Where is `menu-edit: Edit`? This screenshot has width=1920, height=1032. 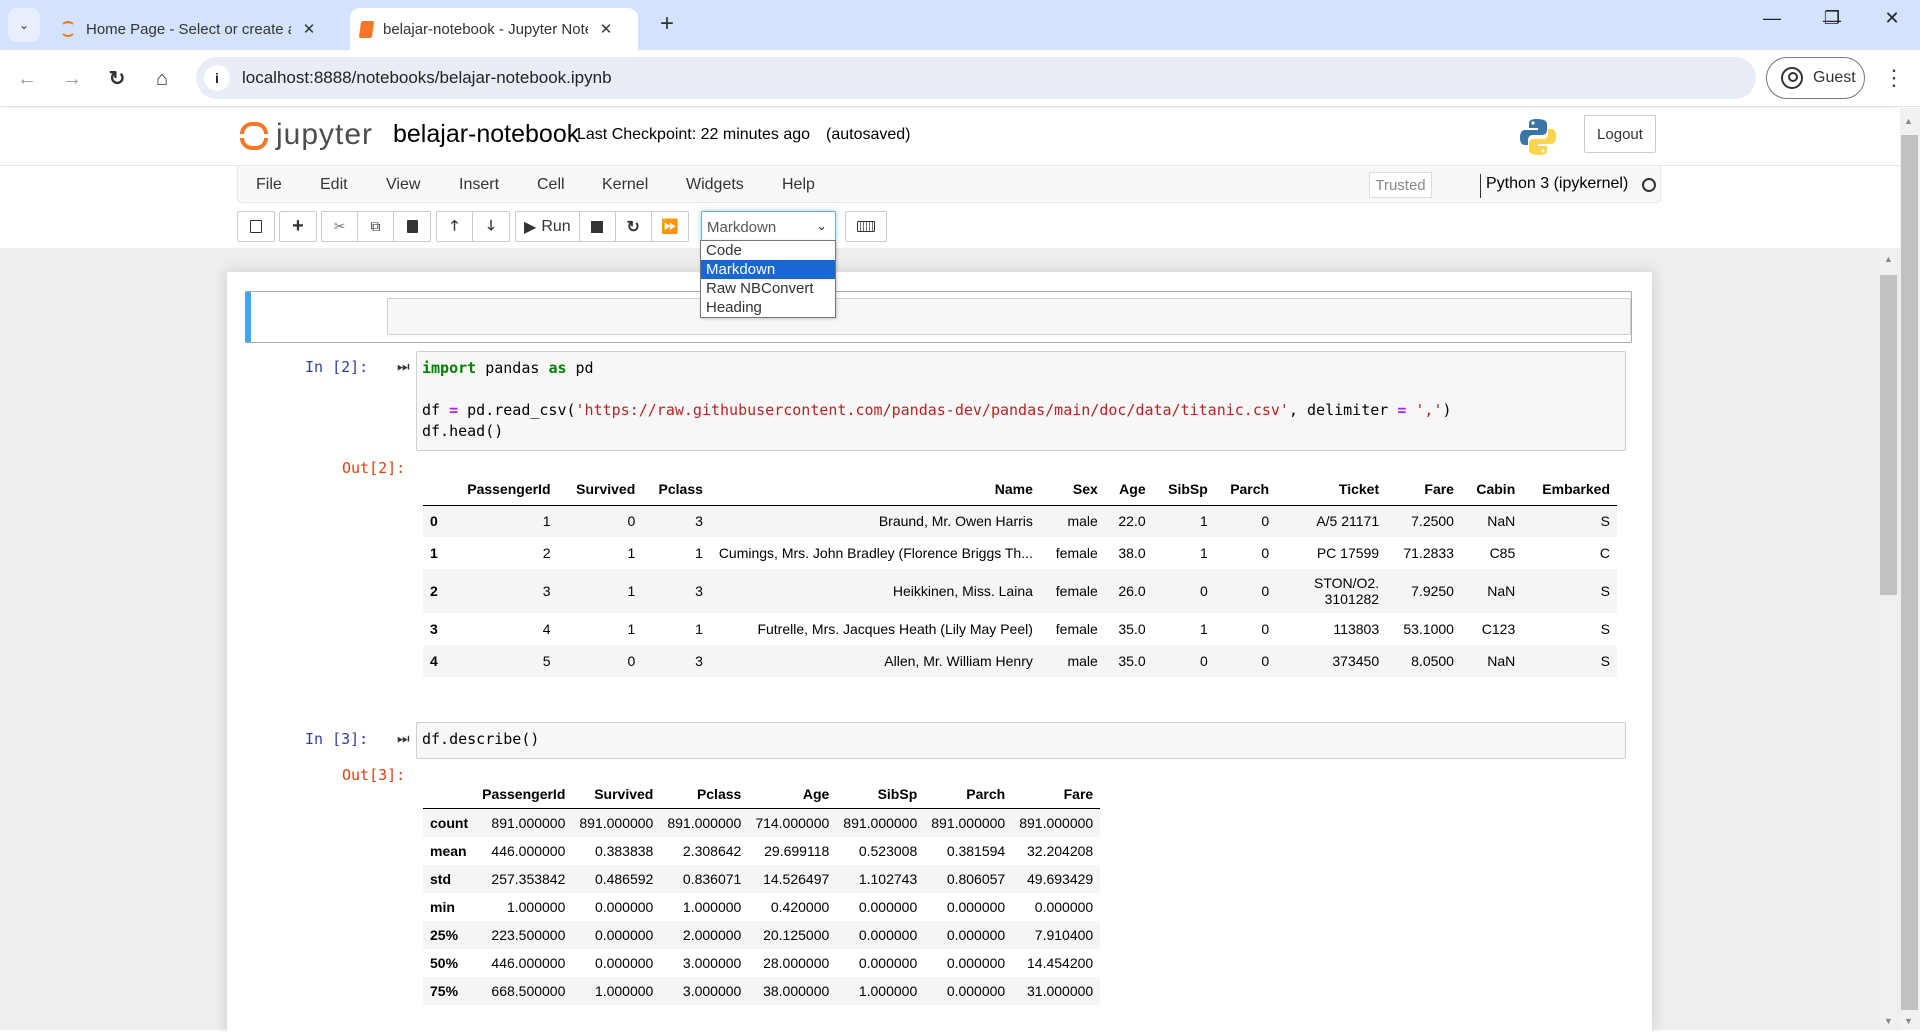
menu-edit: Edit is located at coordinates (334, 185).